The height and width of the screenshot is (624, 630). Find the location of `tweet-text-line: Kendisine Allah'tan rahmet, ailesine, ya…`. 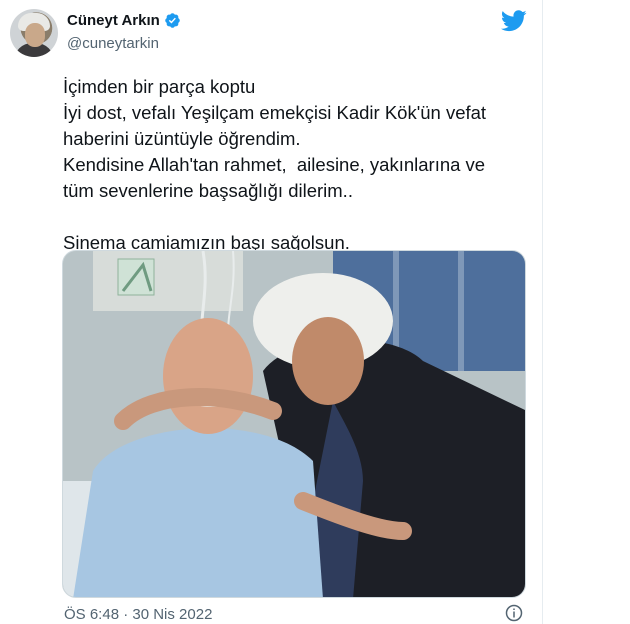

tweet-text-line: Kendisine Allah'tan rahmet, ailesine, ya… is located at coordinates (274, 164).